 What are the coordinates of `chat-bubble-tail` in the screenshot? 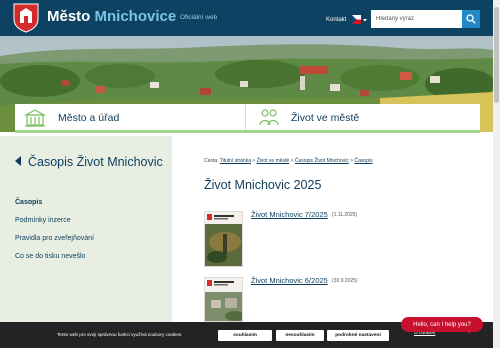 It's located at (469, 332).